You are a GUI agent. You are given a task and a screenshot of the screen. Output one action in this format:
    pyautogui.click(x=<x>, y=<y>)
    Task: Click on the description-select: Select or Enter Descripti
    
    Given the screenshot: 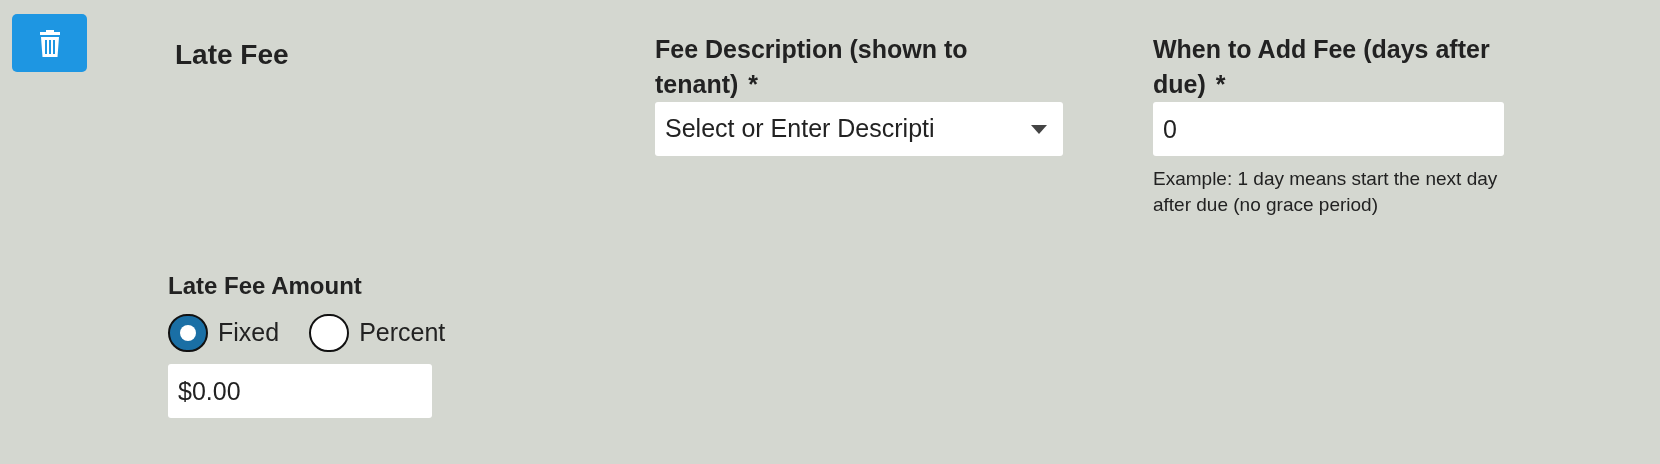 What is the action you would take?
    pyautogui.click(x=859, y=129)
    